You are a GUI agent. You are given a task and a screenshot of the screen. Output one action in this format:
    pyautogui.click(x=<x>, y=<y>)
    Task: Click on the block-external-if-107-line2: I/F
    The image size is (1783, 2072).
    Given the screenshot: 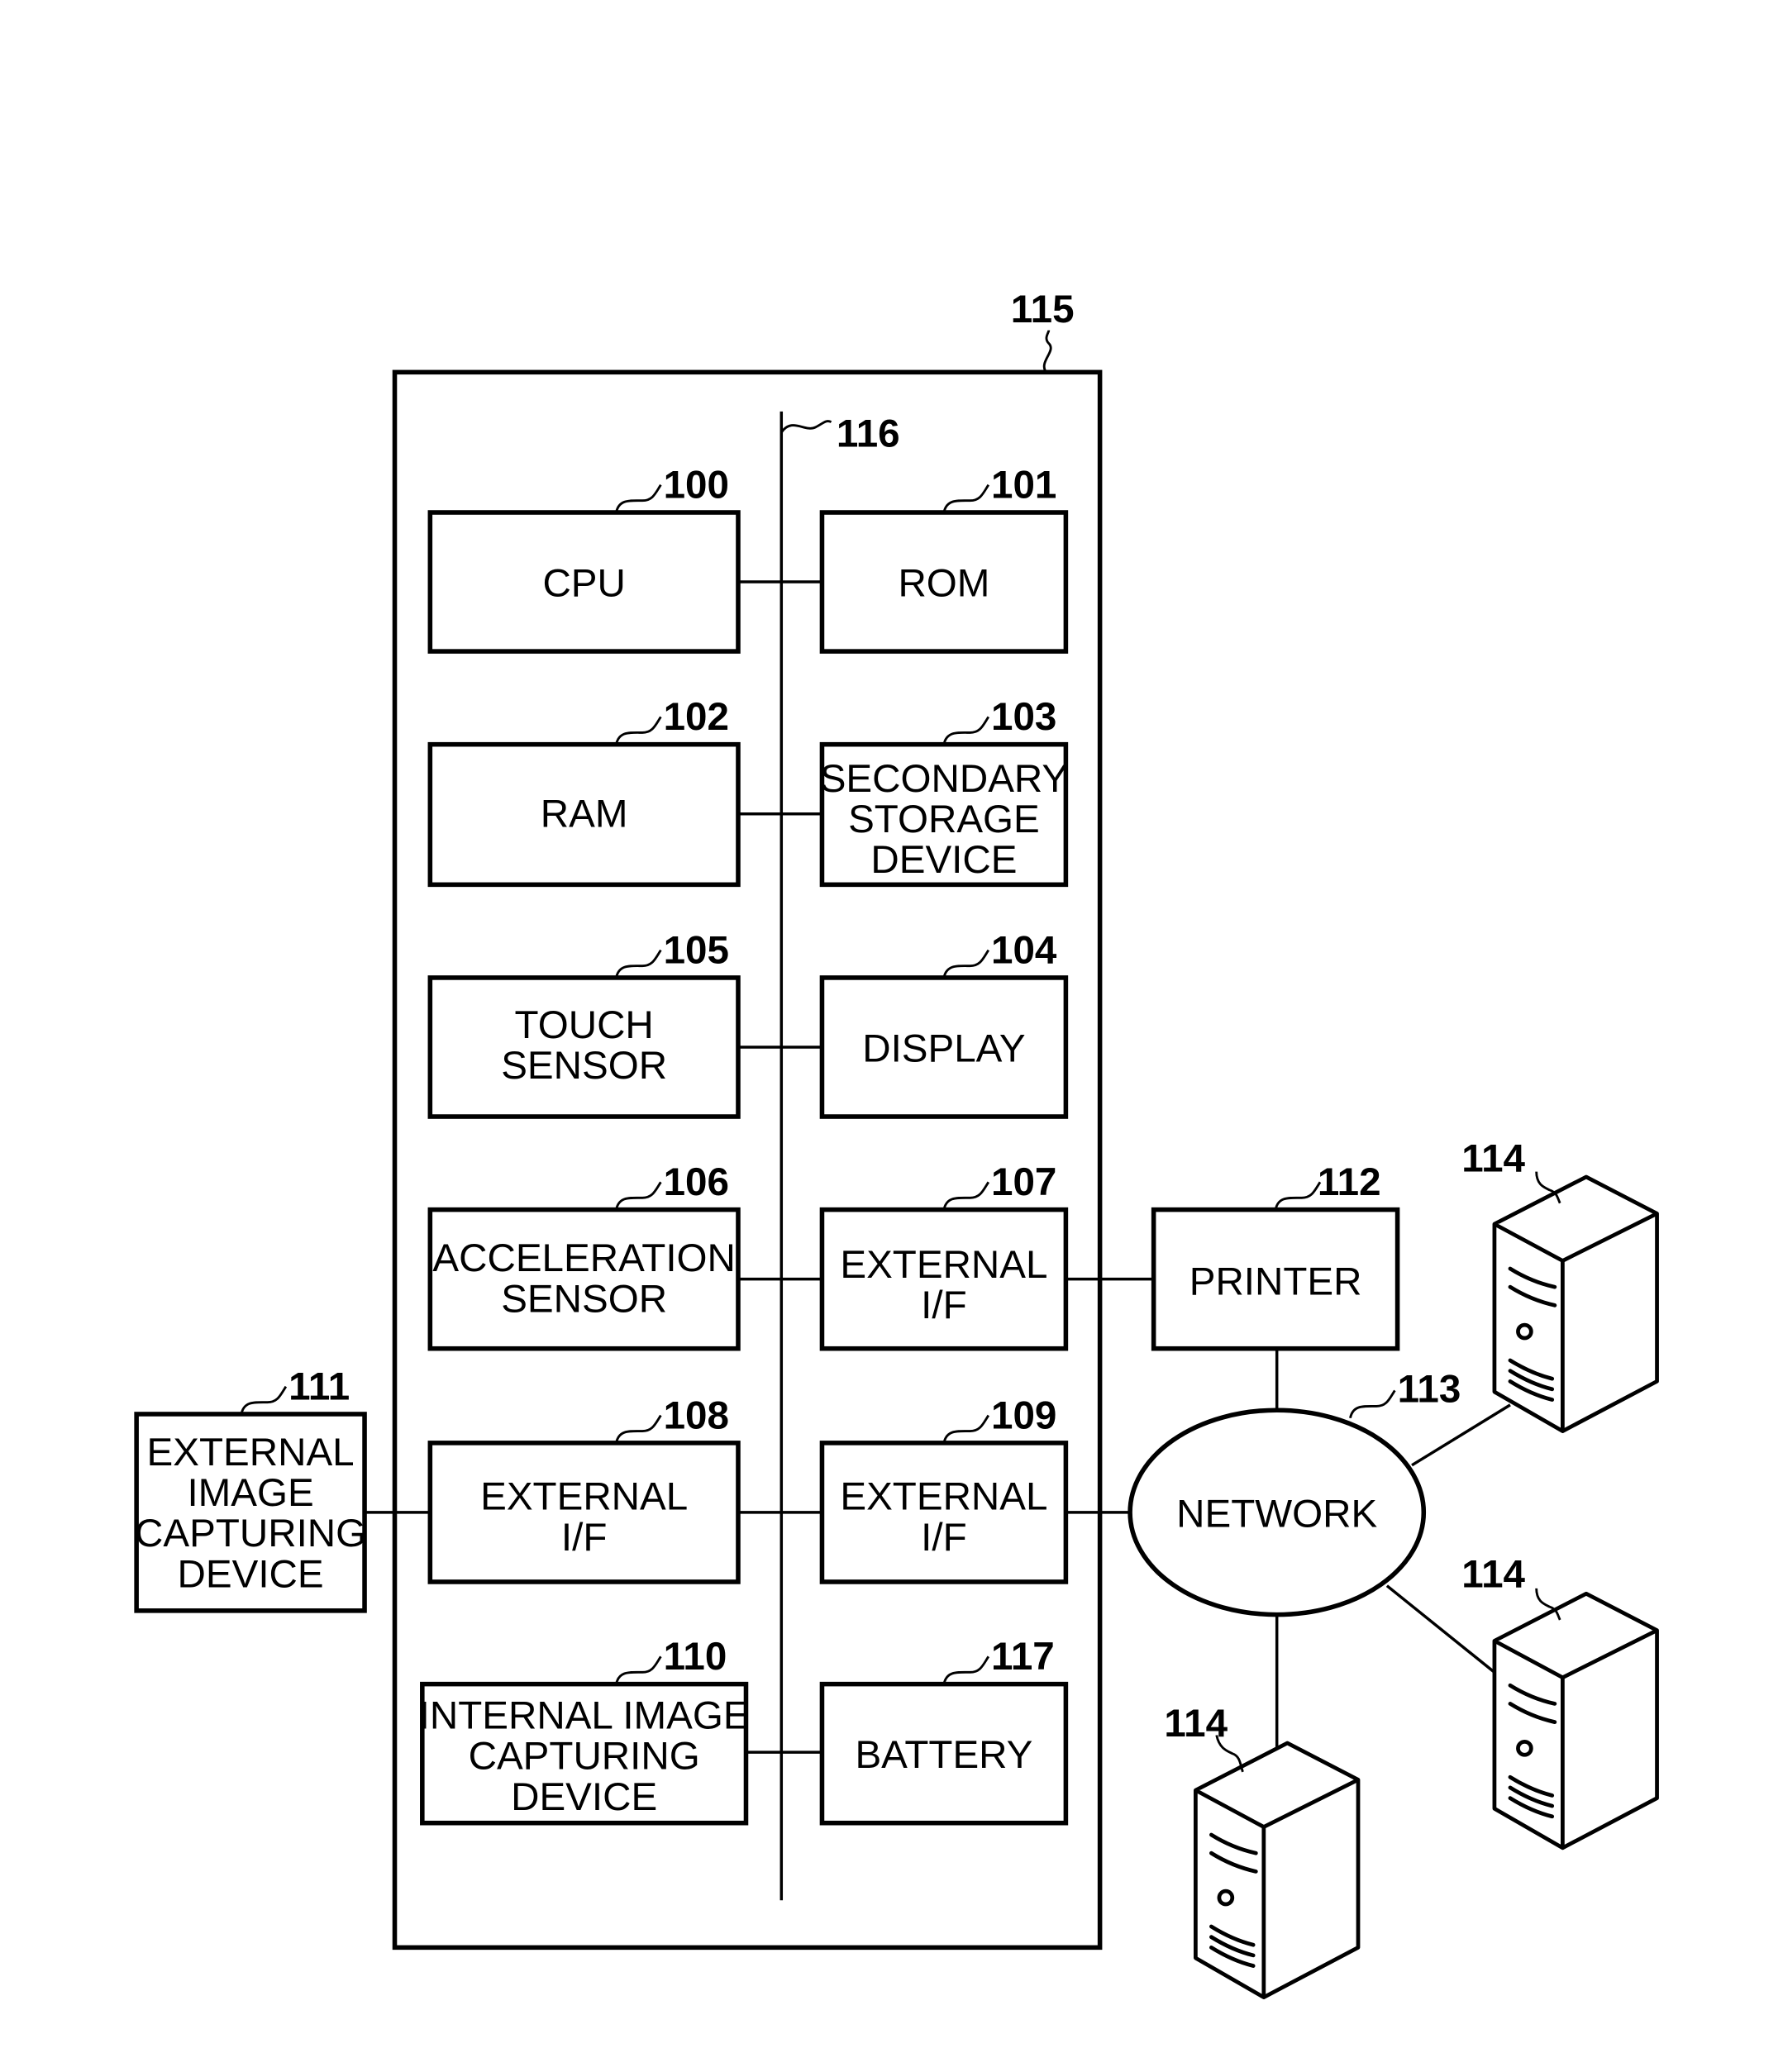 What is the action you would take?
    pyautogui.click(x=943, y=1305)
    